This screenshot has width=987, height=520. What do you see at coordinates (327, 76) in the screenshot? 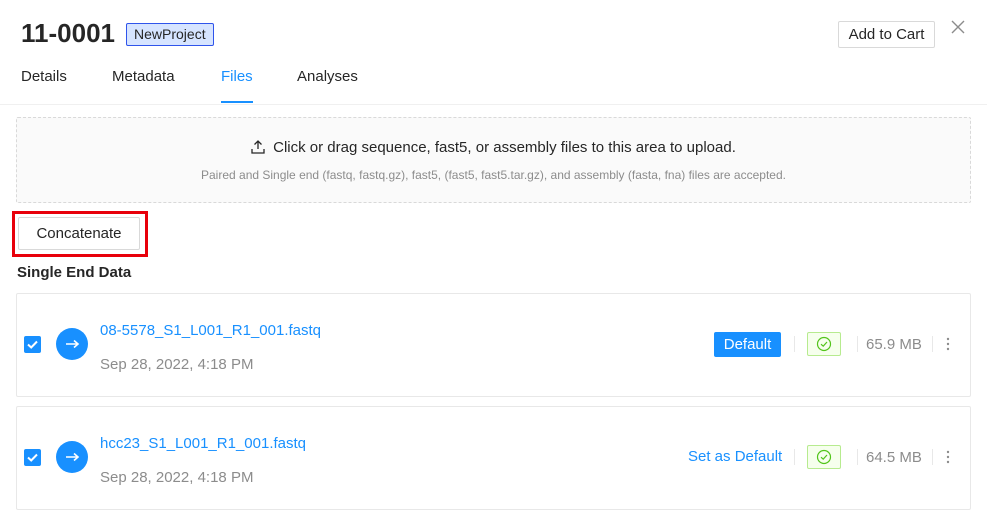
I see `tab-analyses: Analyses` at bounding box center [327, 76].